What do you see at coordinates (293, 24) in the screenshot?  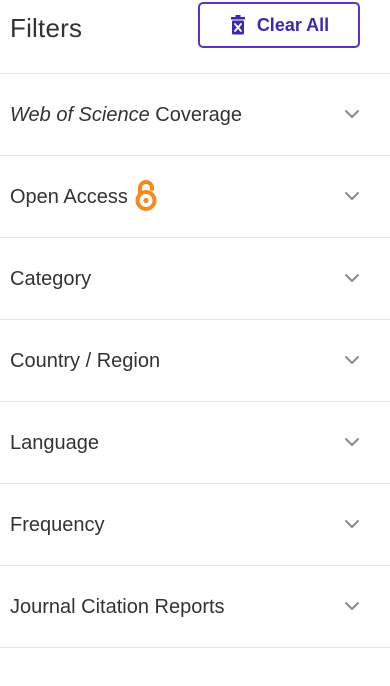 I see `clear-all-label: Clear All` at bounding box center [293, 24].